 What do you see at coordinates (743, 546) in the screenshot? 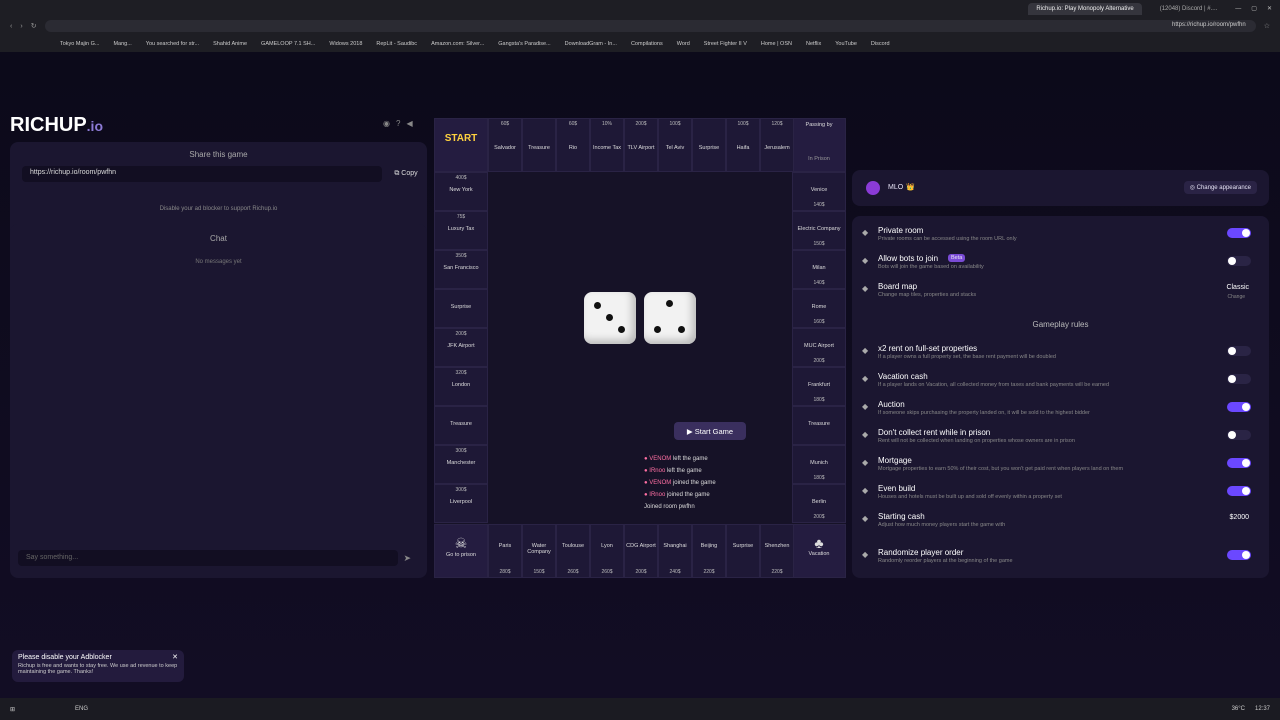
I see `tile-name: Surprise` at bounding box center [743, 546].